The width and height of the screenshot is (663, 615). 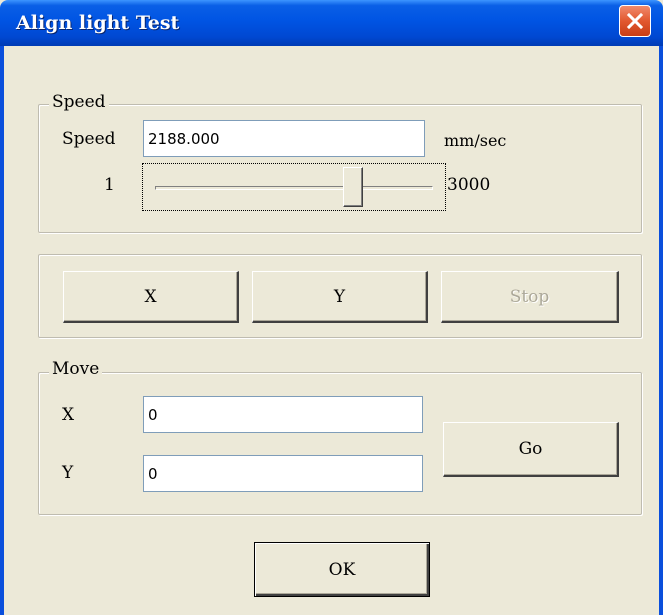 What do you see at coordinates (68, 473) in the screenshot?
I see `move-y-label: Y` at bounding box center [68, 473].